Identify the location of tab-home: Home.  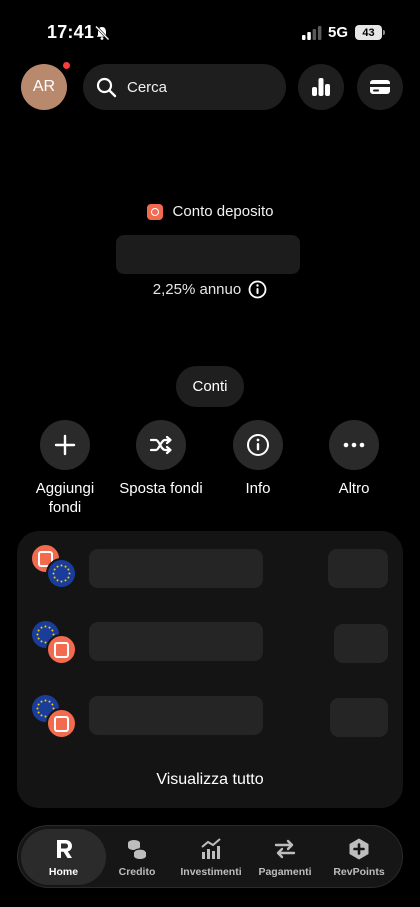
(63, 857).